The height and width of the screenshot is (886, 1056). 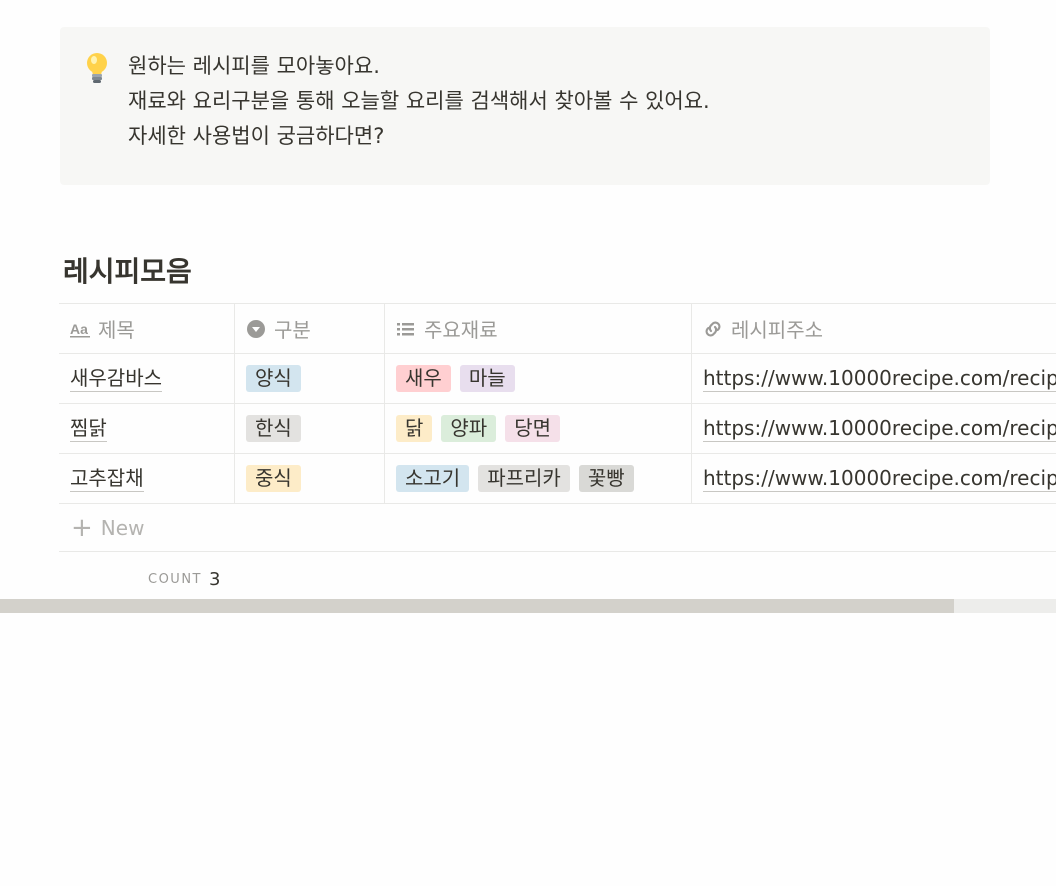 I want to click on column-header-label: 주요재료, so click(x=461, y=330).